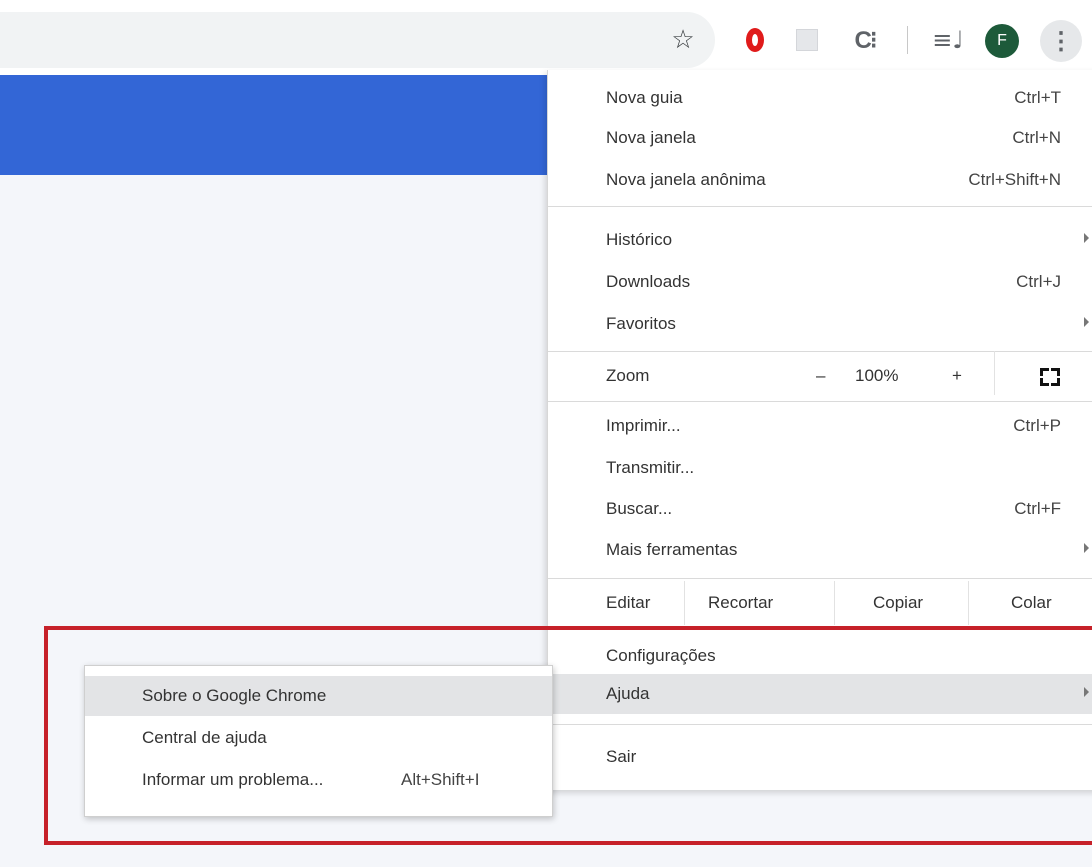  What do you see at coordinates (639, 239) in the screenshot?
I see `menu-item-label: Histórico` at bounding box center [639, 239].